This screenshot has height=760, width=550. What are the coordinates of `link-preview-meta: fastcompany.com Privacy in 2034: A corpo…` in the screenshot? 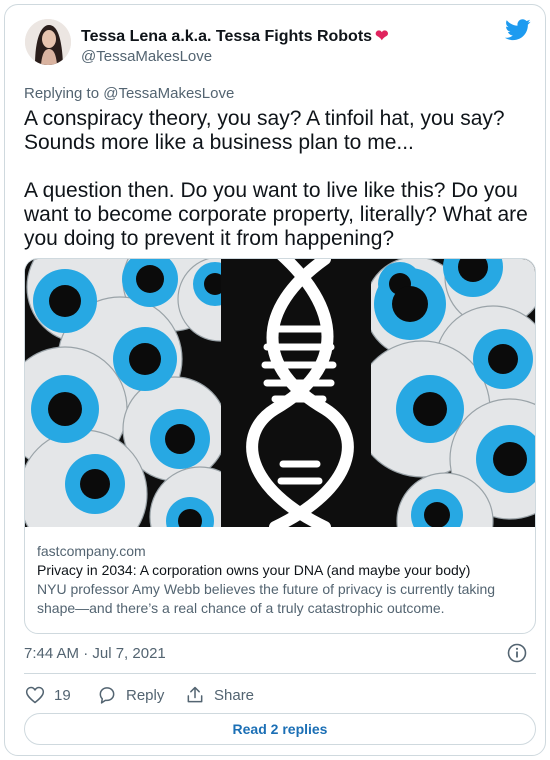 It's located at (282, 580).